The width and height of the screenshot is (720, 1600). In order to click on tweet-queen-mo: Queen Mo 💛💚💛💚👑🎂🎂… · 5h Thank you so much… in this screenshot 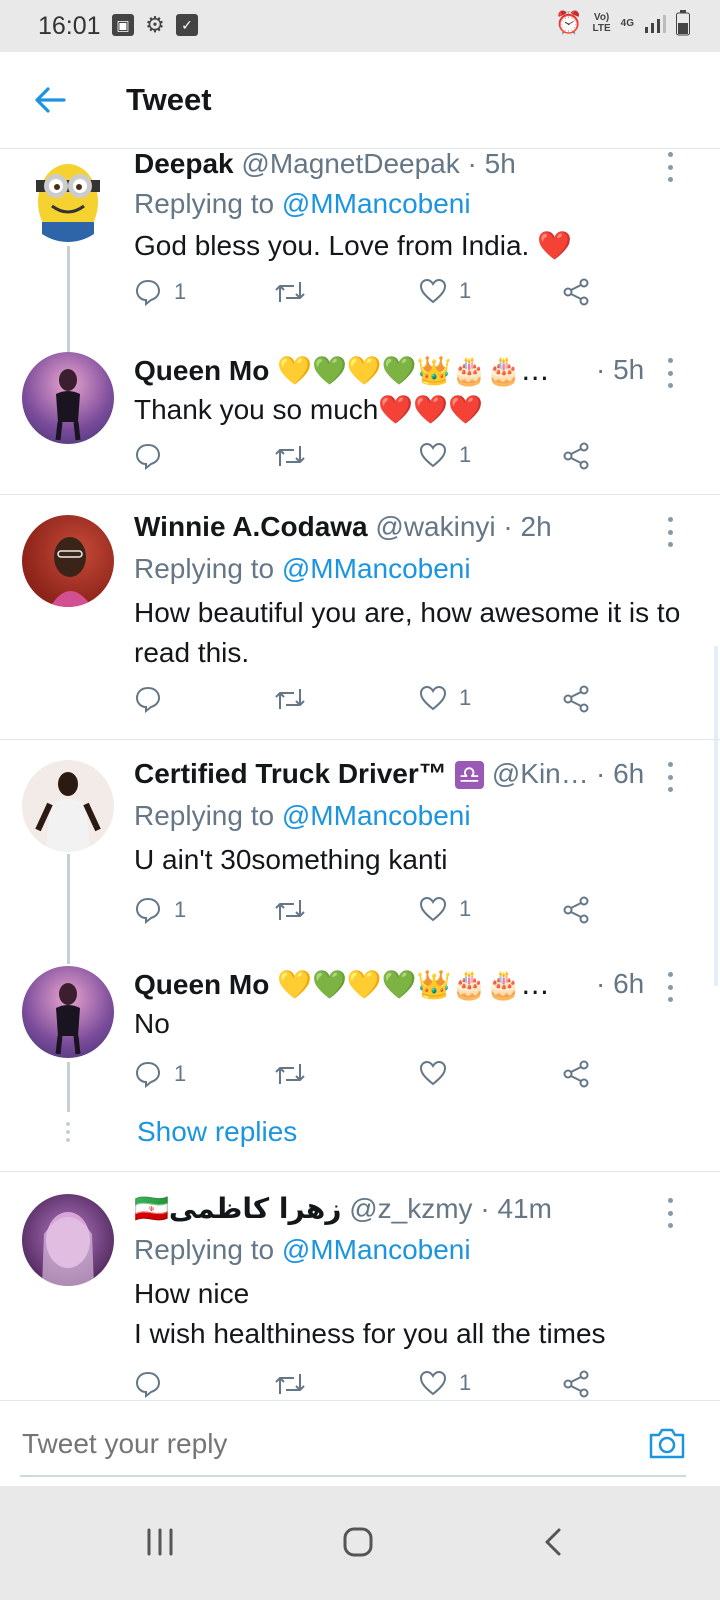, I will do `click(360, 416)`.